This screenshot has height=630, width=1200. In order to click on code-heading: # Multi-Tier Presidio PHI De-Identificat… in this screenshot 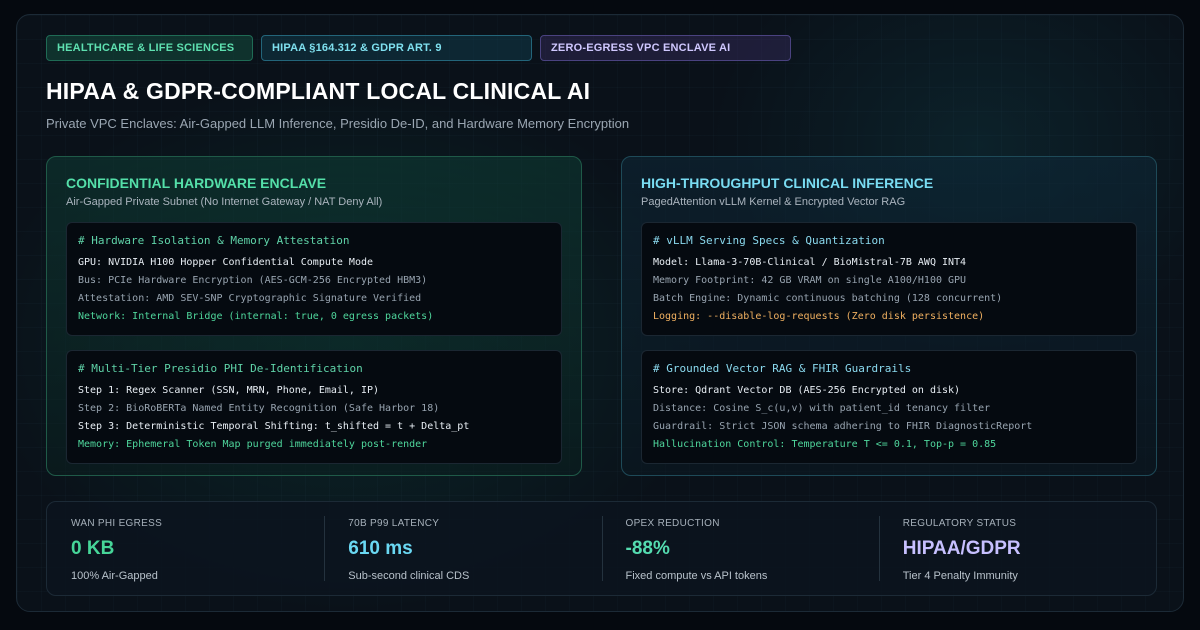, I will do `click(220, 368)`.